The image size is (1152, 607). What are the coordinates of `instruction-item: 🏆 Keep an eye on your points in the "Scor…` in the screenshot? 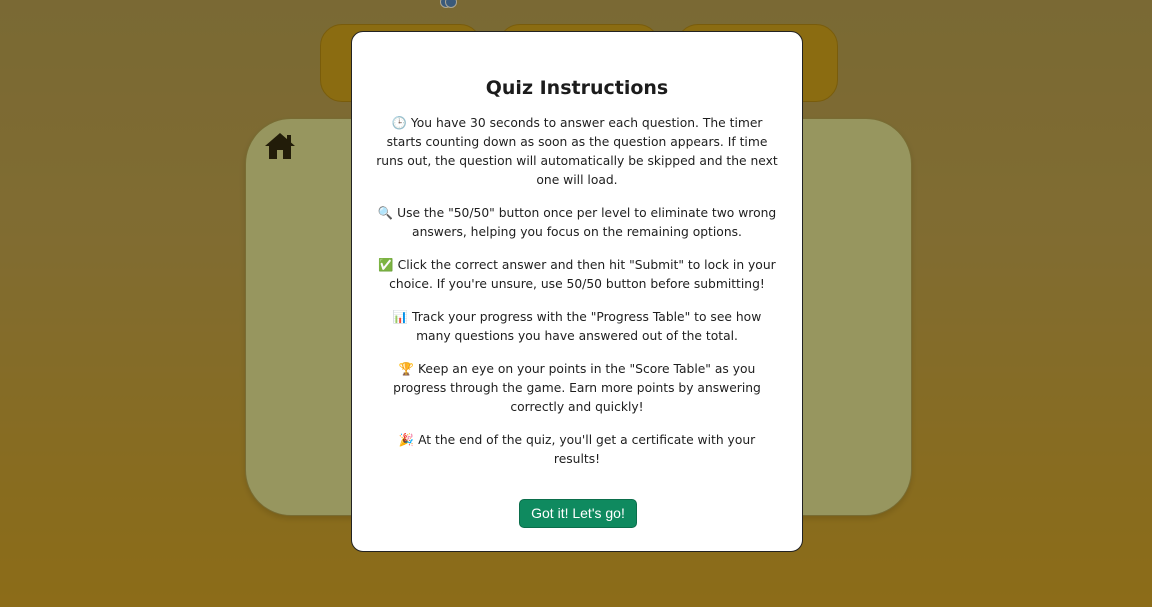 It's located at (577, 388).